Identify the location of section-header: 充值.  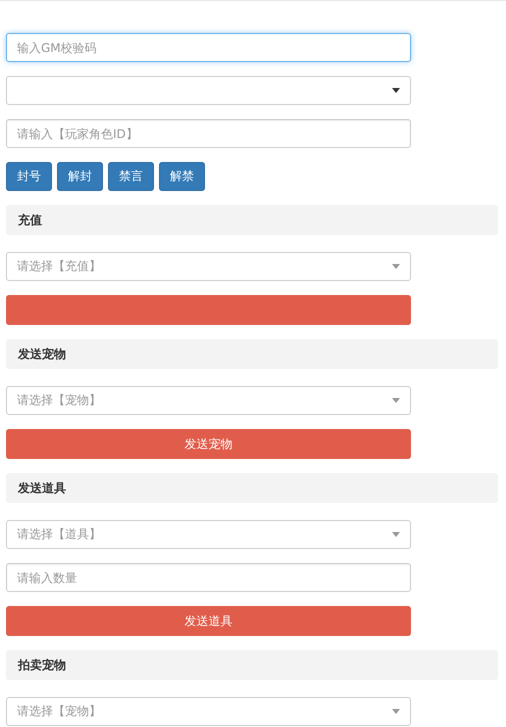
(252, 220).